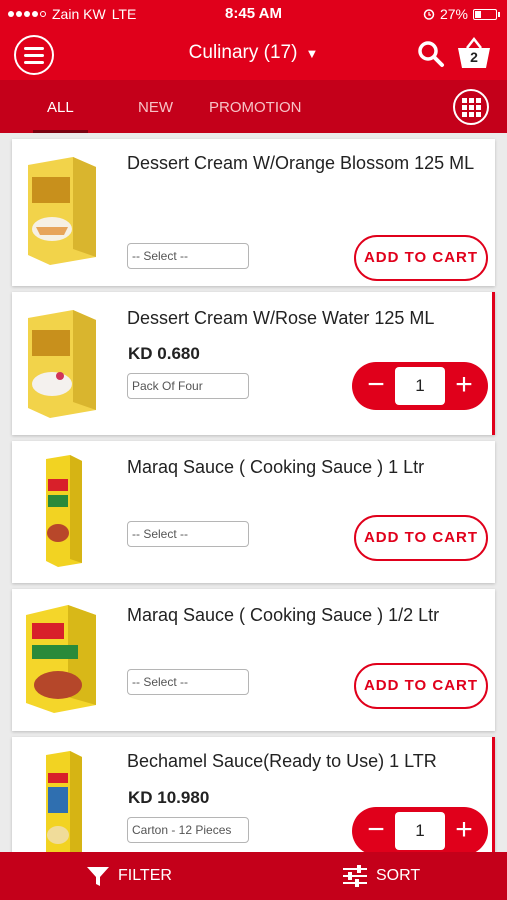 The width and height of the screenshot is (507, 900). I want to click on product-name: Dessert Cream W/Orange Blossom 125 ML, so click(301, 163).